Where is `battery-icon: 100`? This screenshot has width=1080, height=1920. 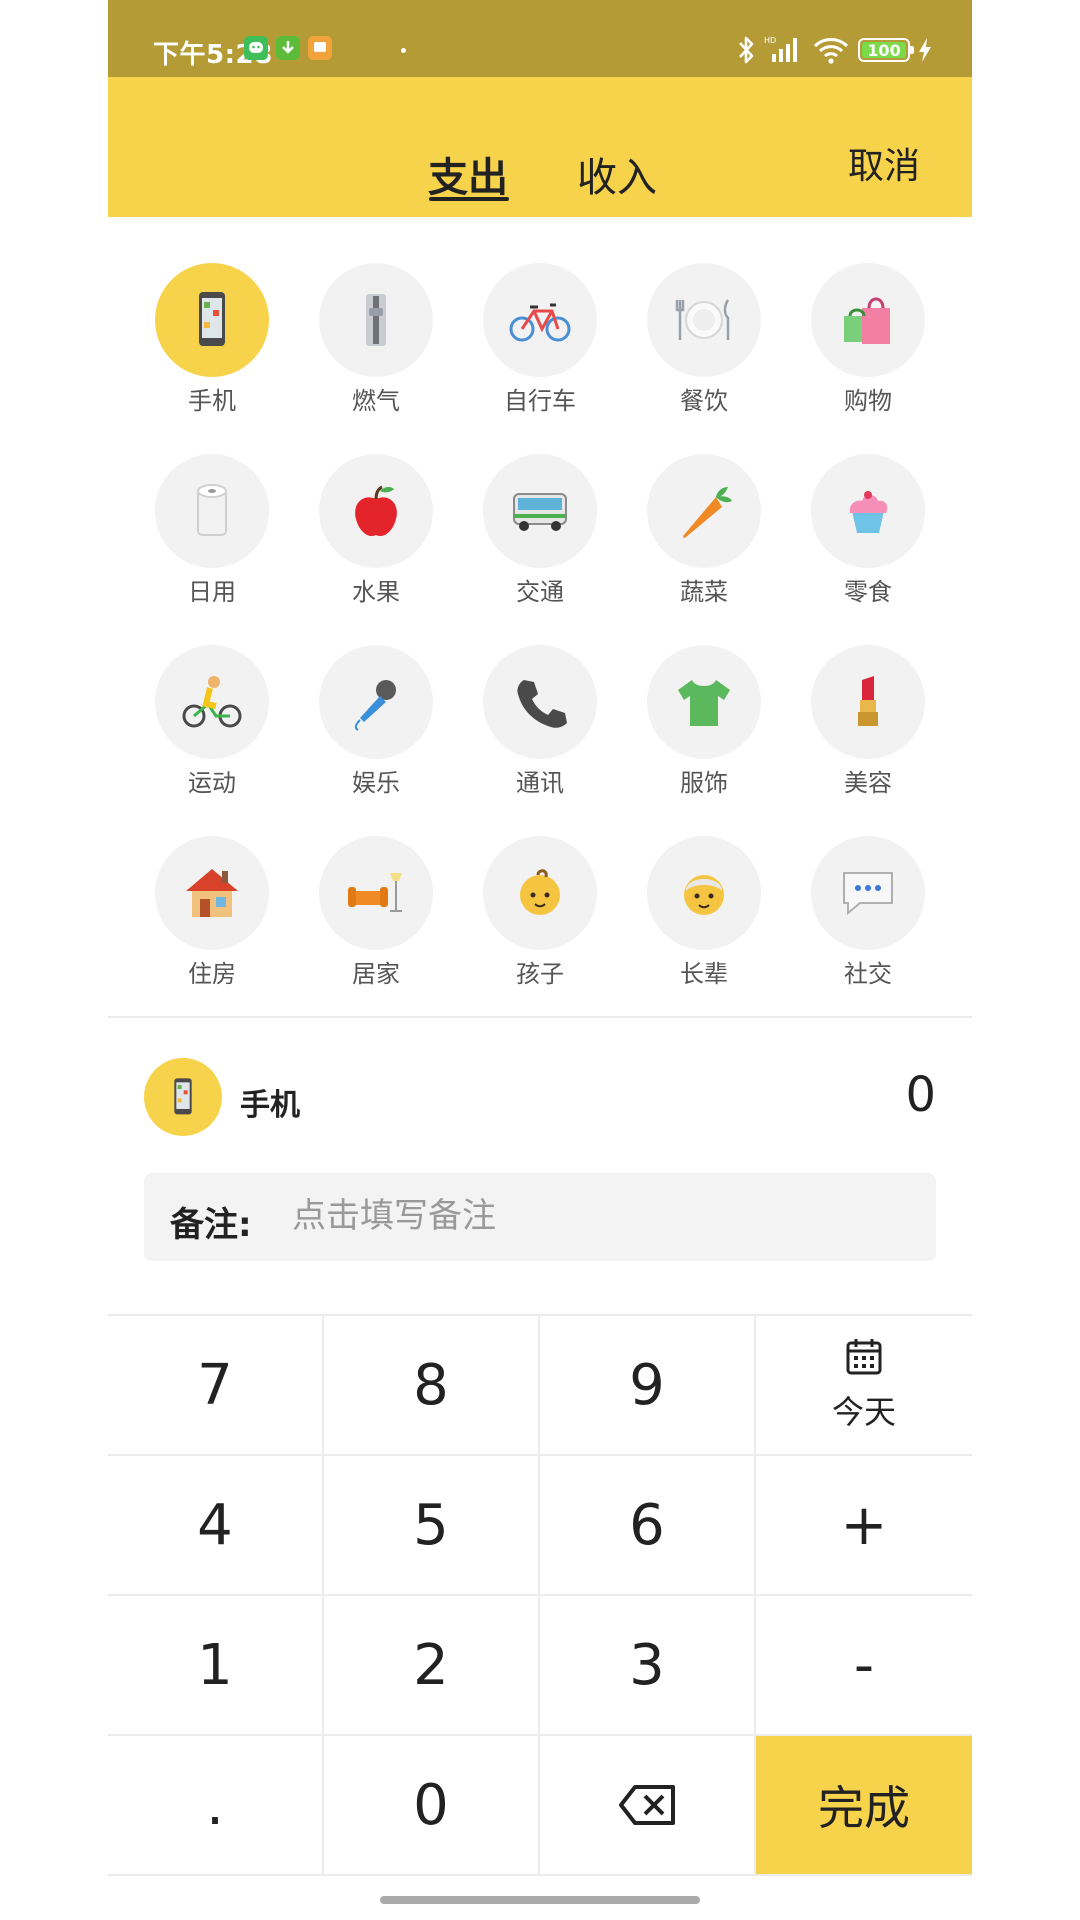 battery-icon: 100 is located at coordinates (886, 50).